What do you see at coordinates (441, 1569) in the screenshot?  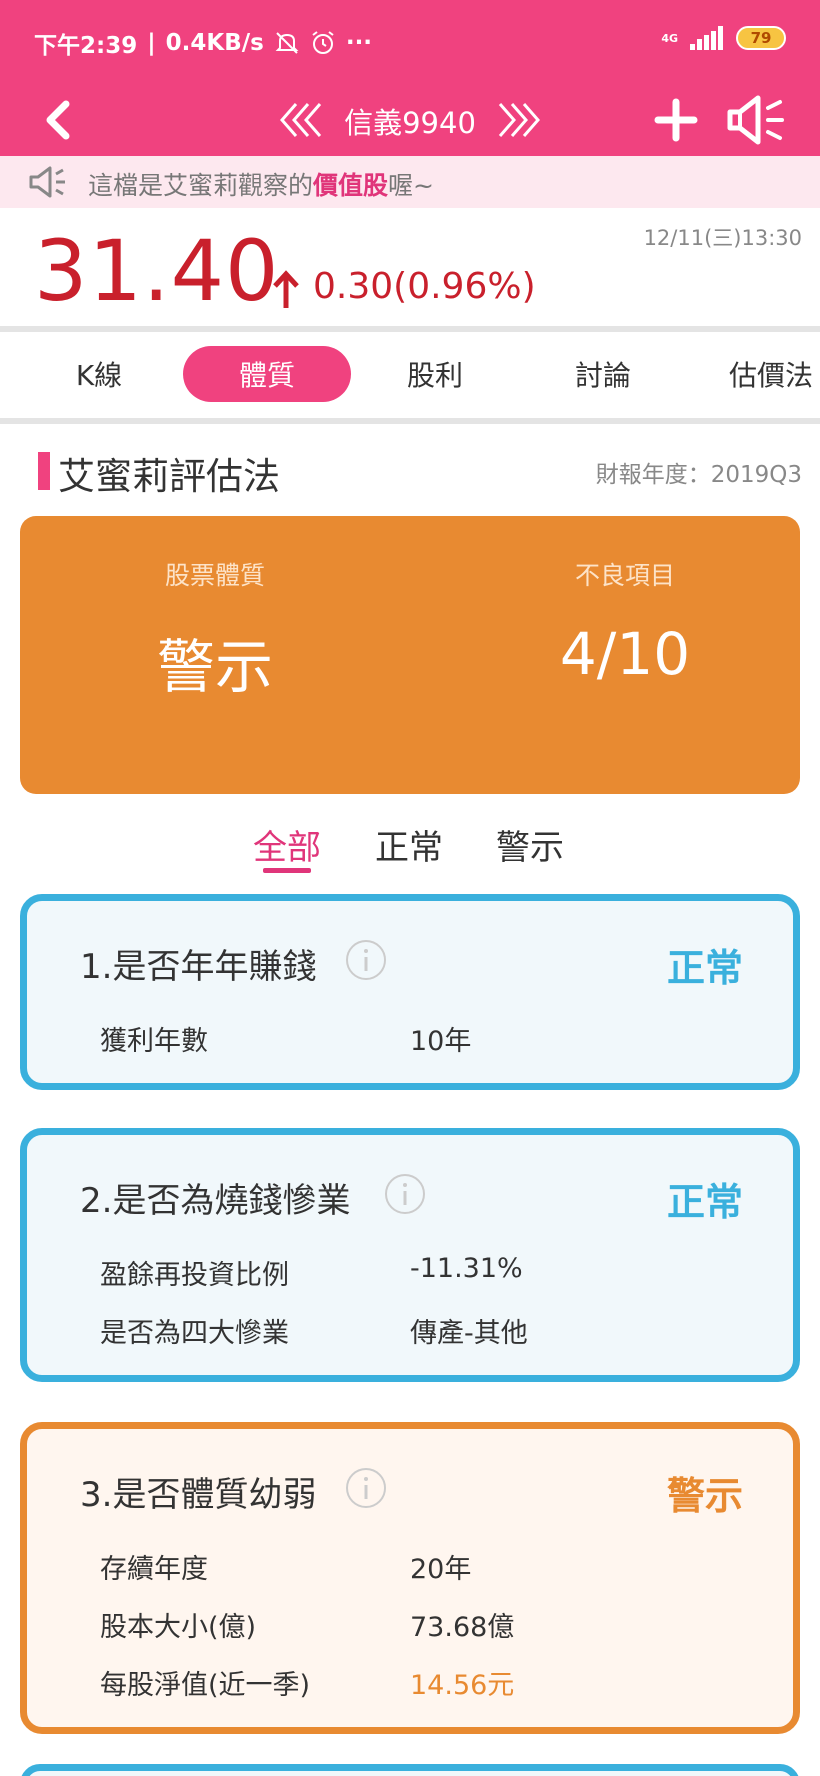 I see `row-value: 20年` at bounding box center [441, 1569].